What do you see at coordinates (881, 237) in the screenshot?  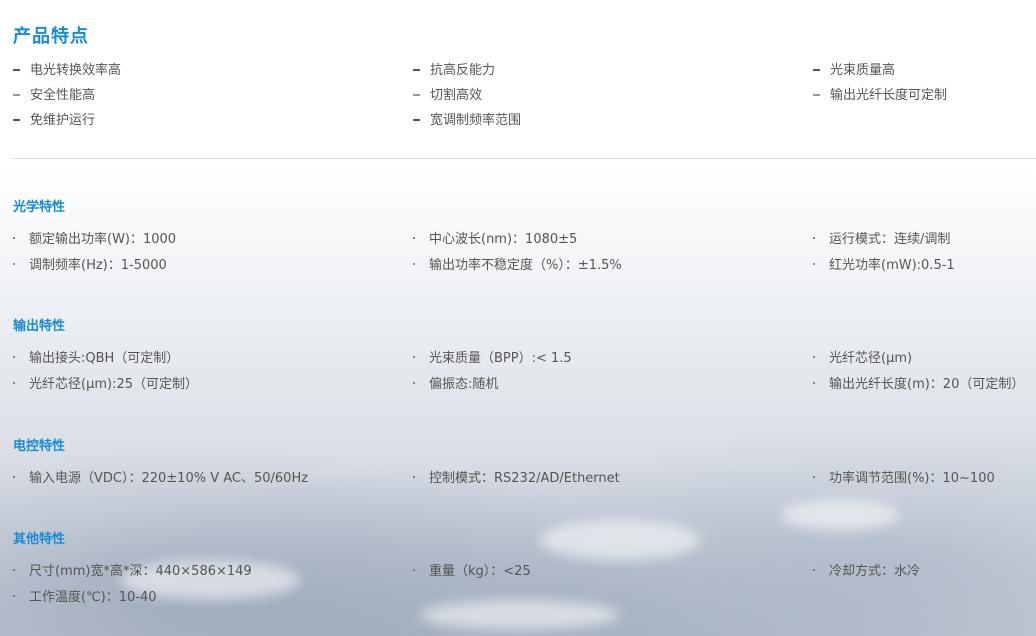 I see `spec-item: 运行模式：连续/调制` at bounding box center [881, 237].